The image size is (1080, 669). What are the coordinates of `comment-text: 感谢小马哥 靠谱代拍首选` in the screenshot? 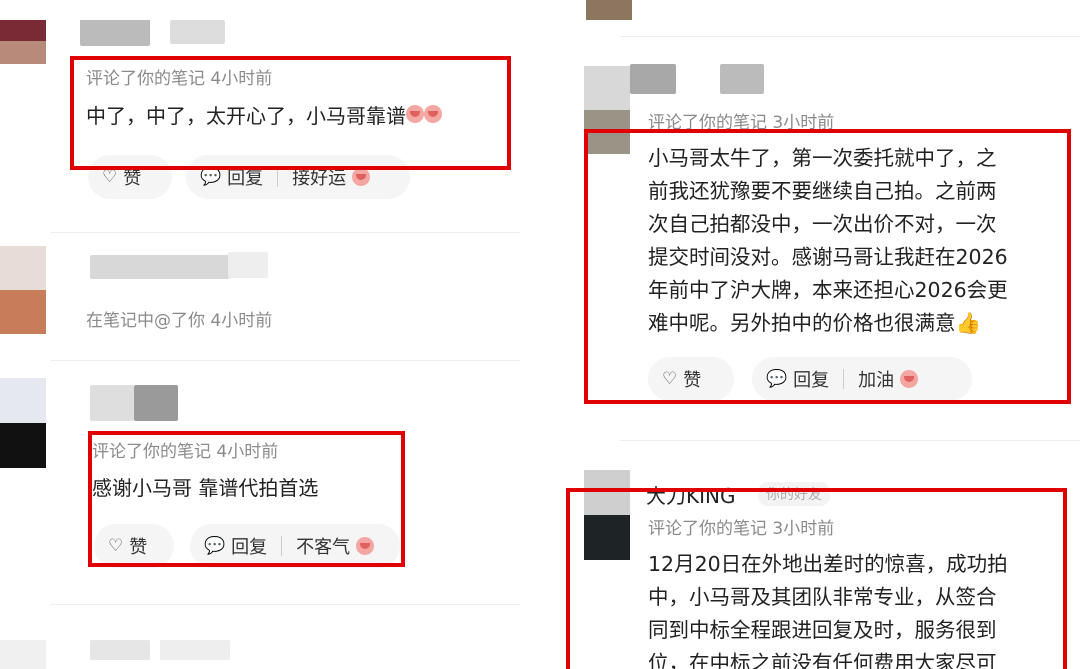 It's located at (205, 488).